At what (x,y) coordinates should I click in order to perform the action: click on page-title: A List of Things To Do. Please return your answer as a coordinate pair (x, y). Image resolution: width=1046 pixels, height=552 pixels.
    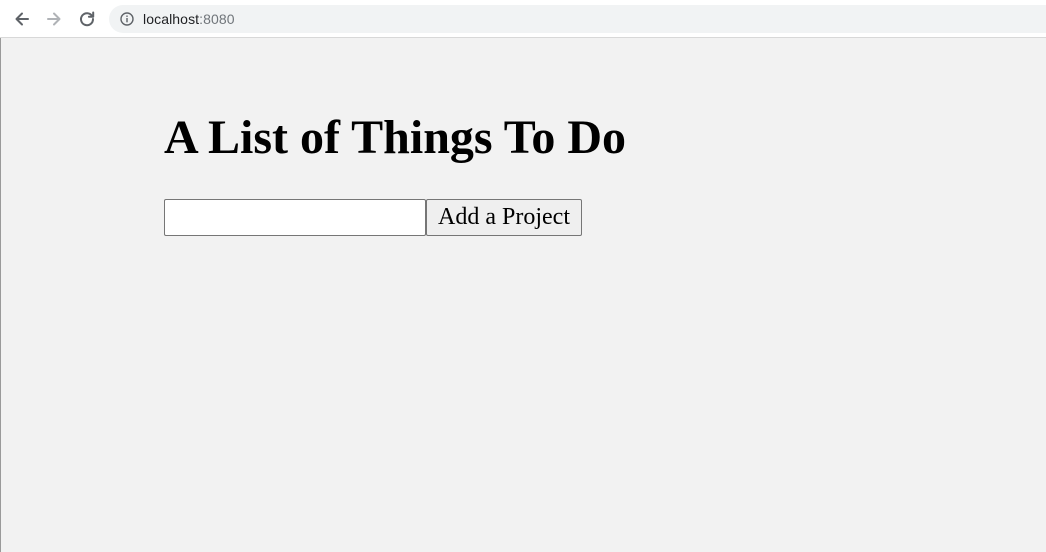
    Looking at the image, I should click on (395, 137).